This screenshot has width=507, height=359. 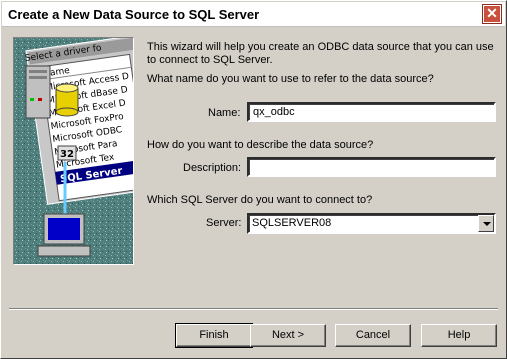 I want to click on database-icon, so click(x=67, y=100).